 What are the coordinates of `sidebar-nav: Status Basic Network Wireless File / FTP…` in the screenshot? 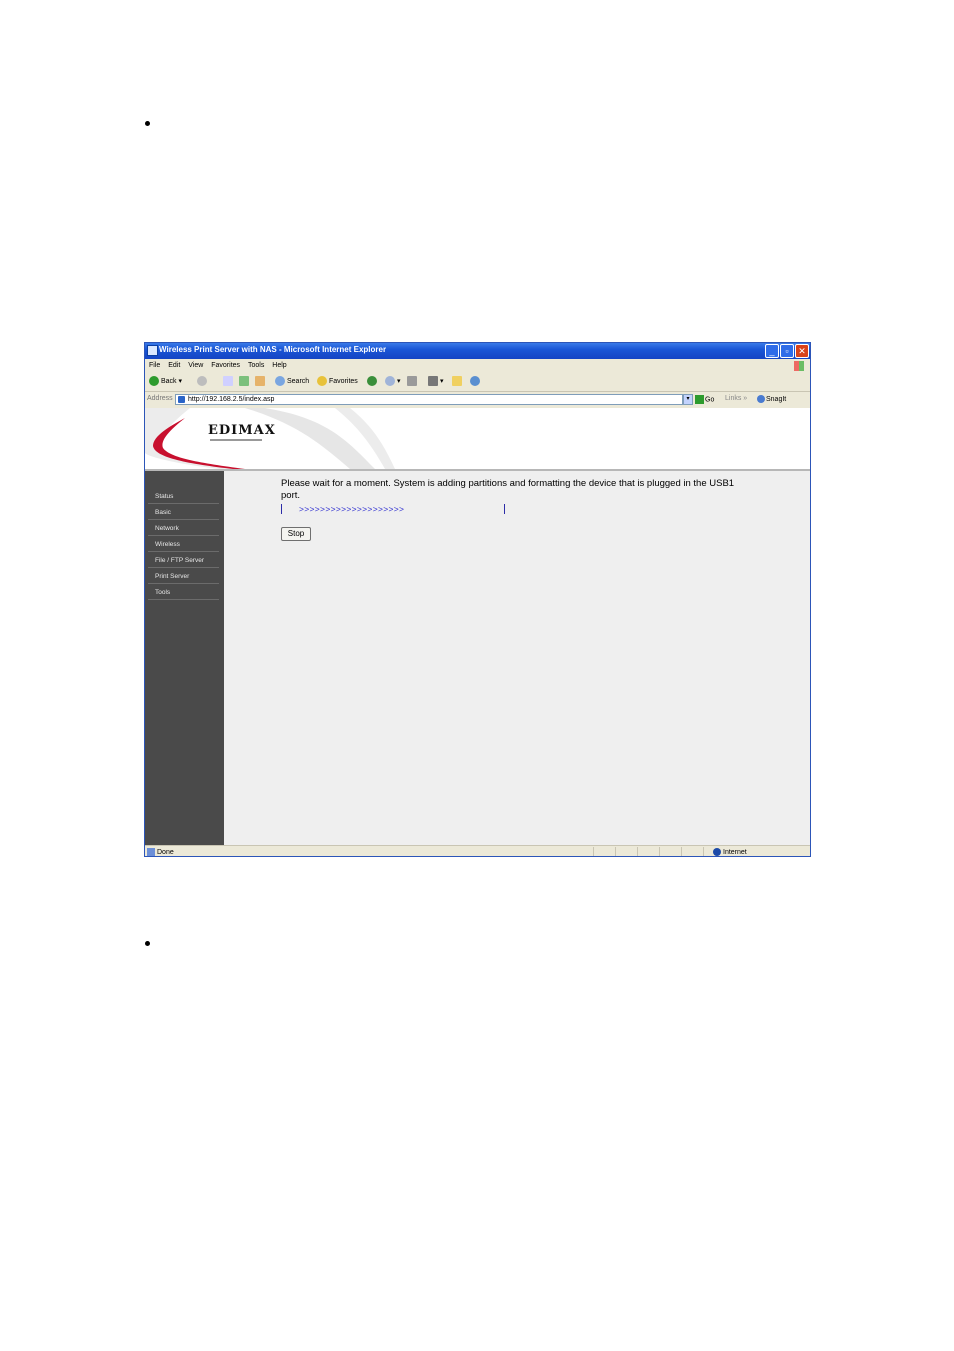 It's located at (184, 658).